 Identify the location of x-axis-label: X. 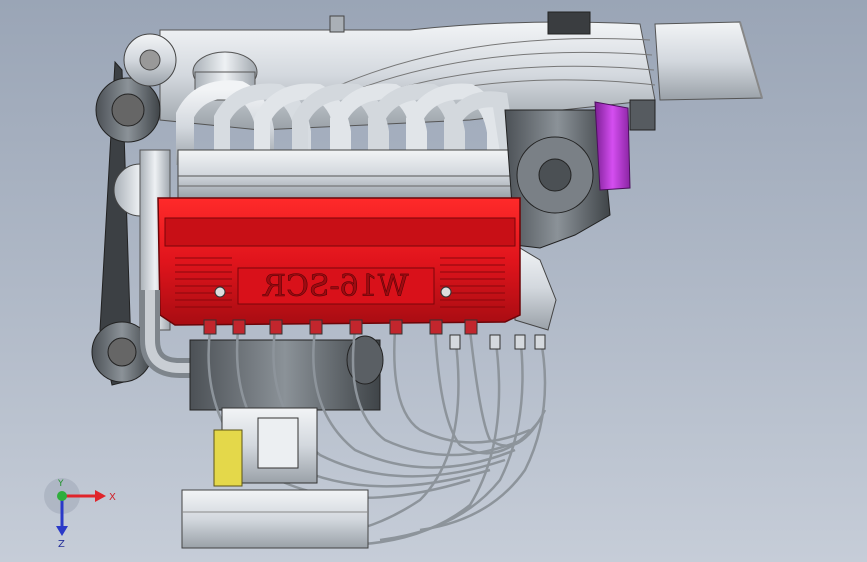
(112, 497).